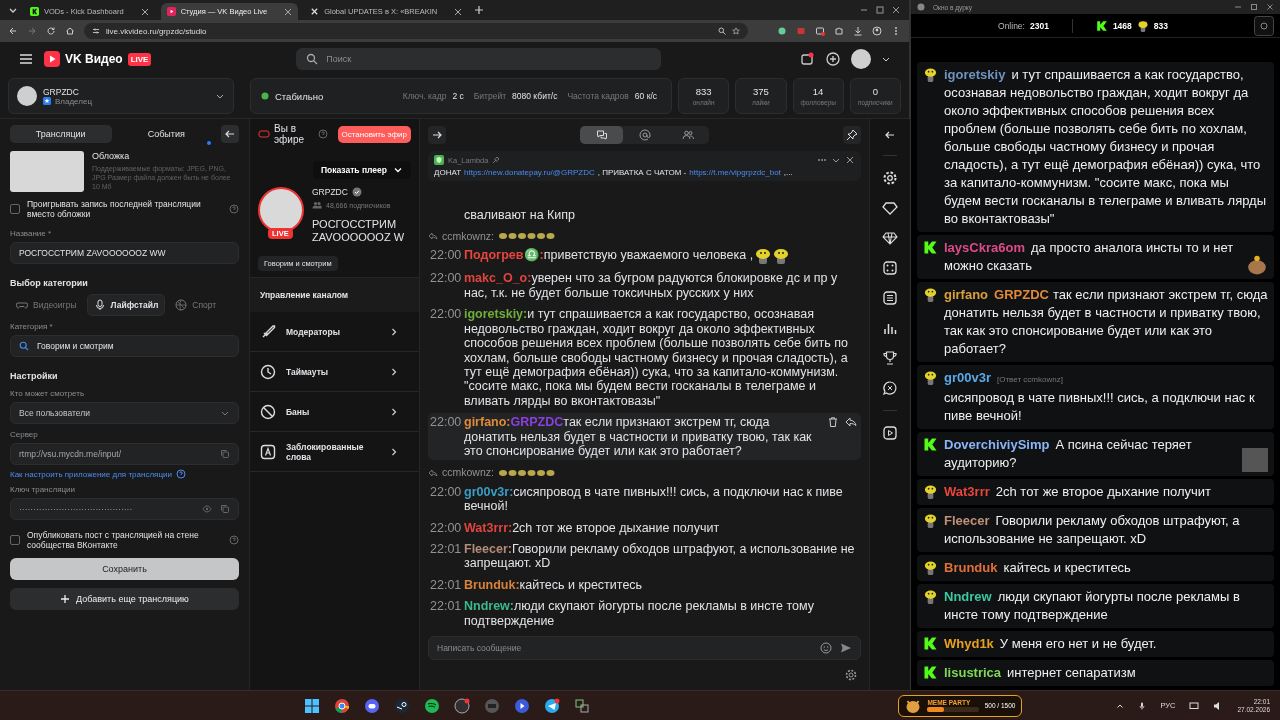 Image resolution: width=1280 pixels, height=720 pixels. Describe the element at coordinates (890, 208) in the screenshot. I see `diamond-outline-icon` at that location.